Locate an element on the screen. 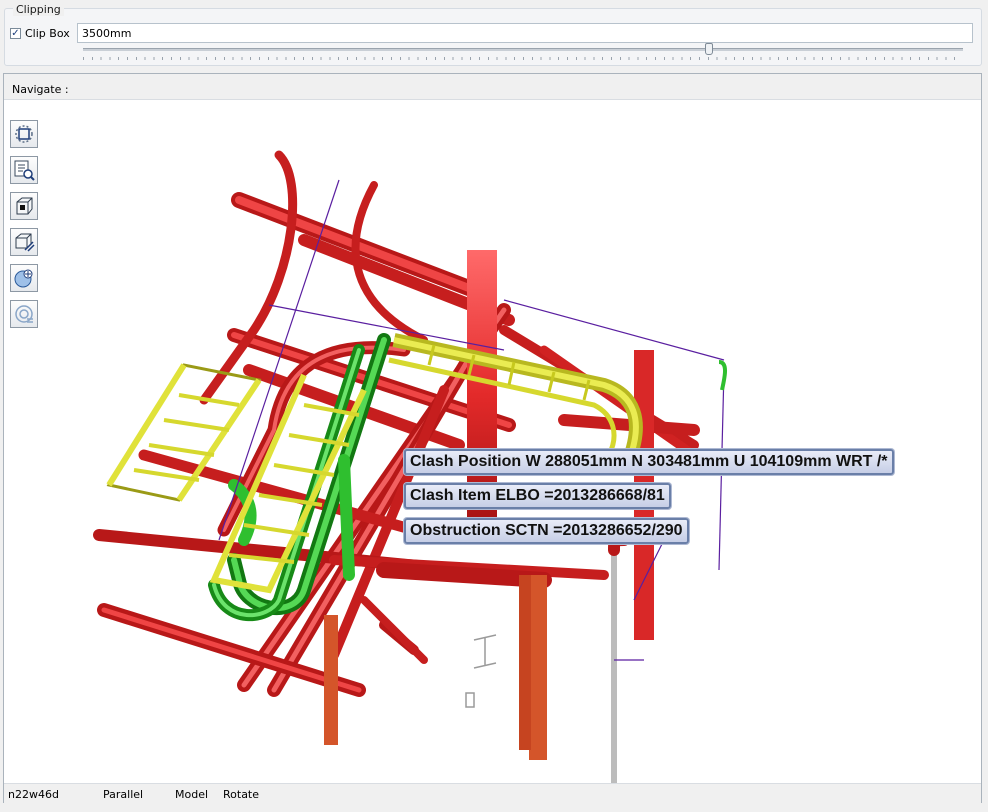 Image resolution: width=988 pixels, height=812 pixels. zoom-region-button is located at coordinates (24, 134).